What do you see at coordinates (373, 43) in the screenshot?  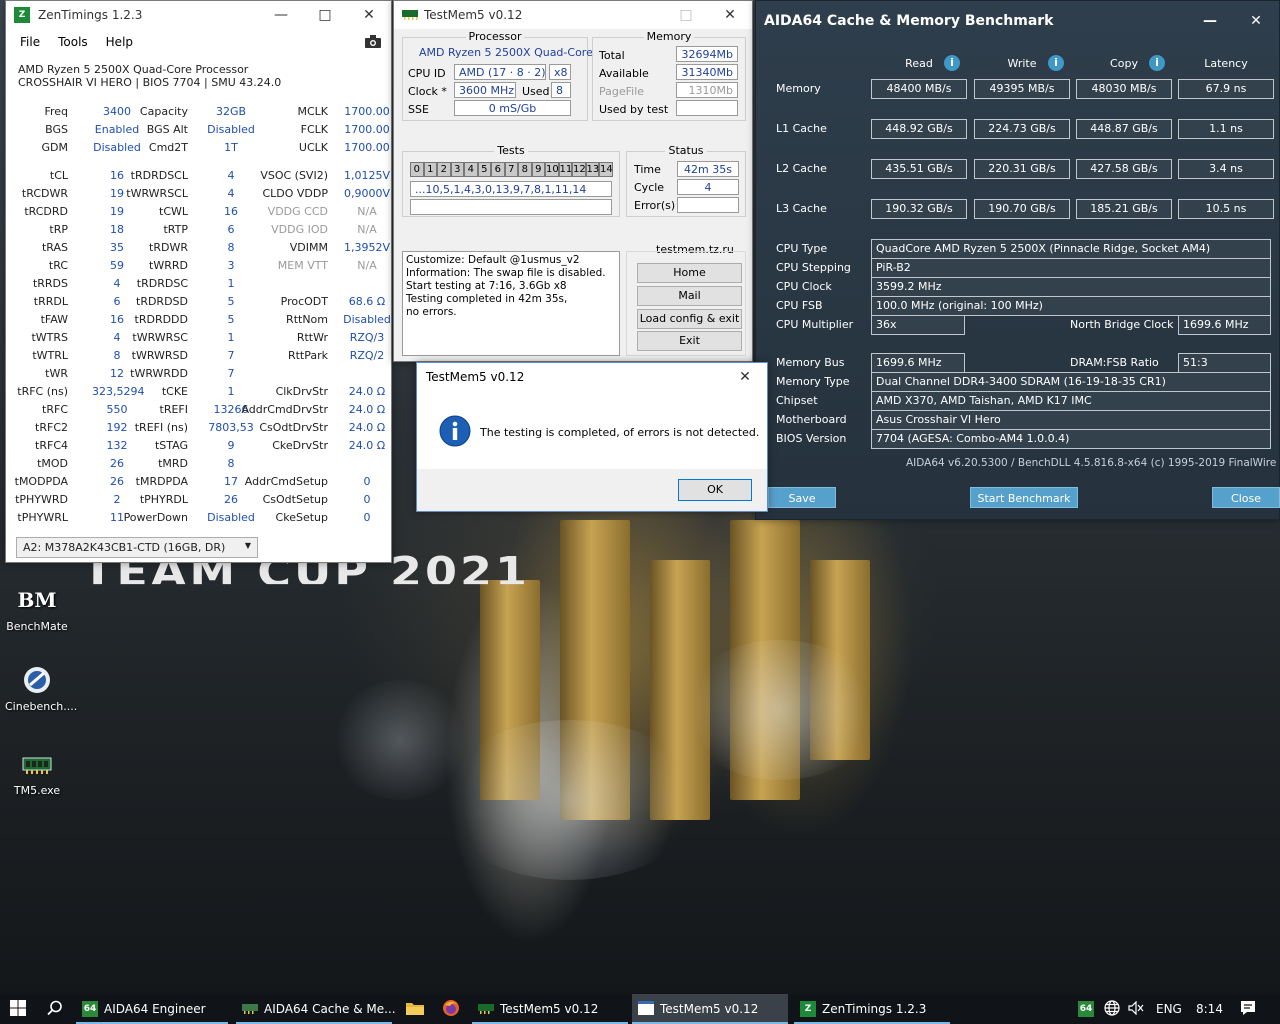 I see `screenshot-icon` at bounding box center [373, 43].